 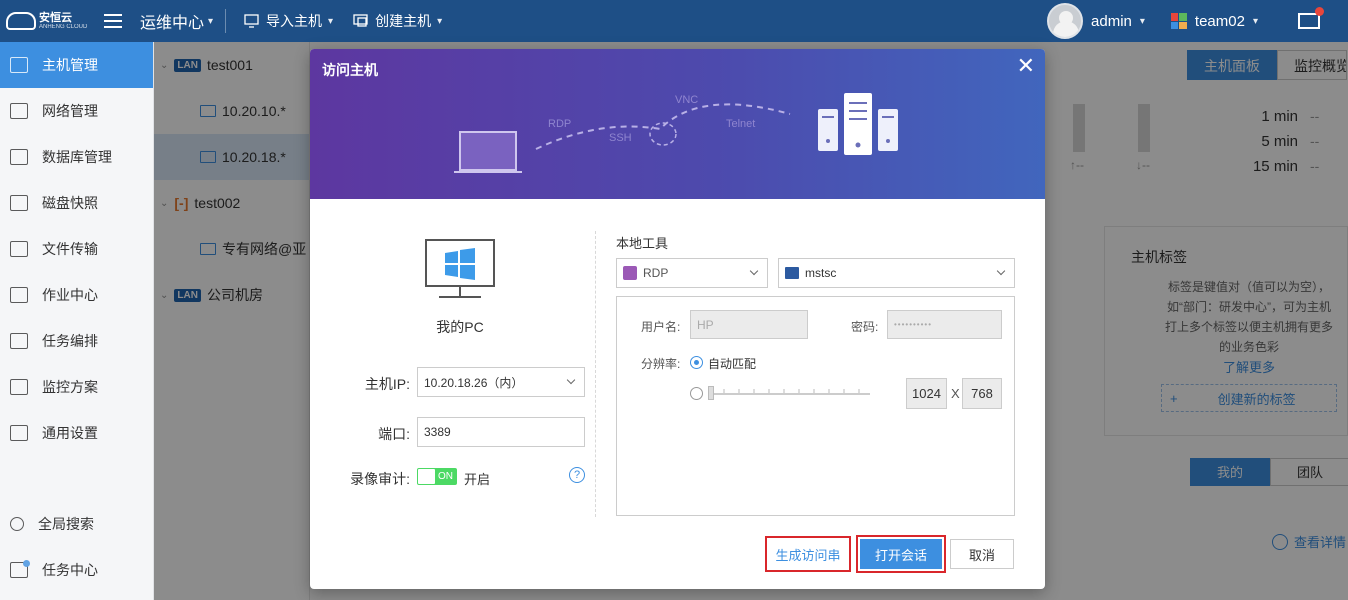 I want to click on sidebar-item-label: 主机管理, so click(x=70, y=65).